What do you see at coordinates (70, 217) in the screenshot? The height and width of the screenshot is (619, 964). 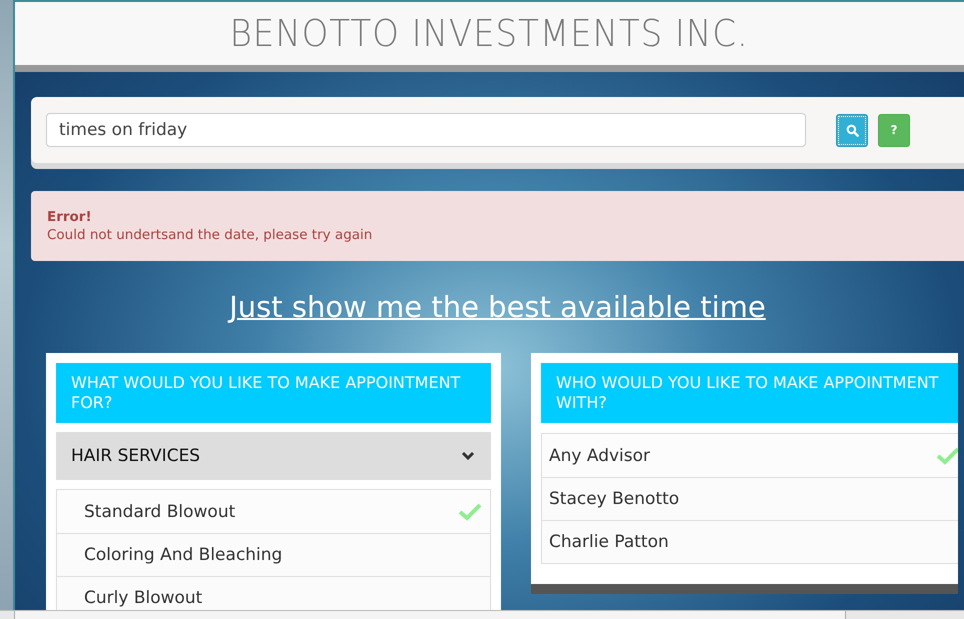 I see `alert-title: Error!` at bounding box center [70, 217].